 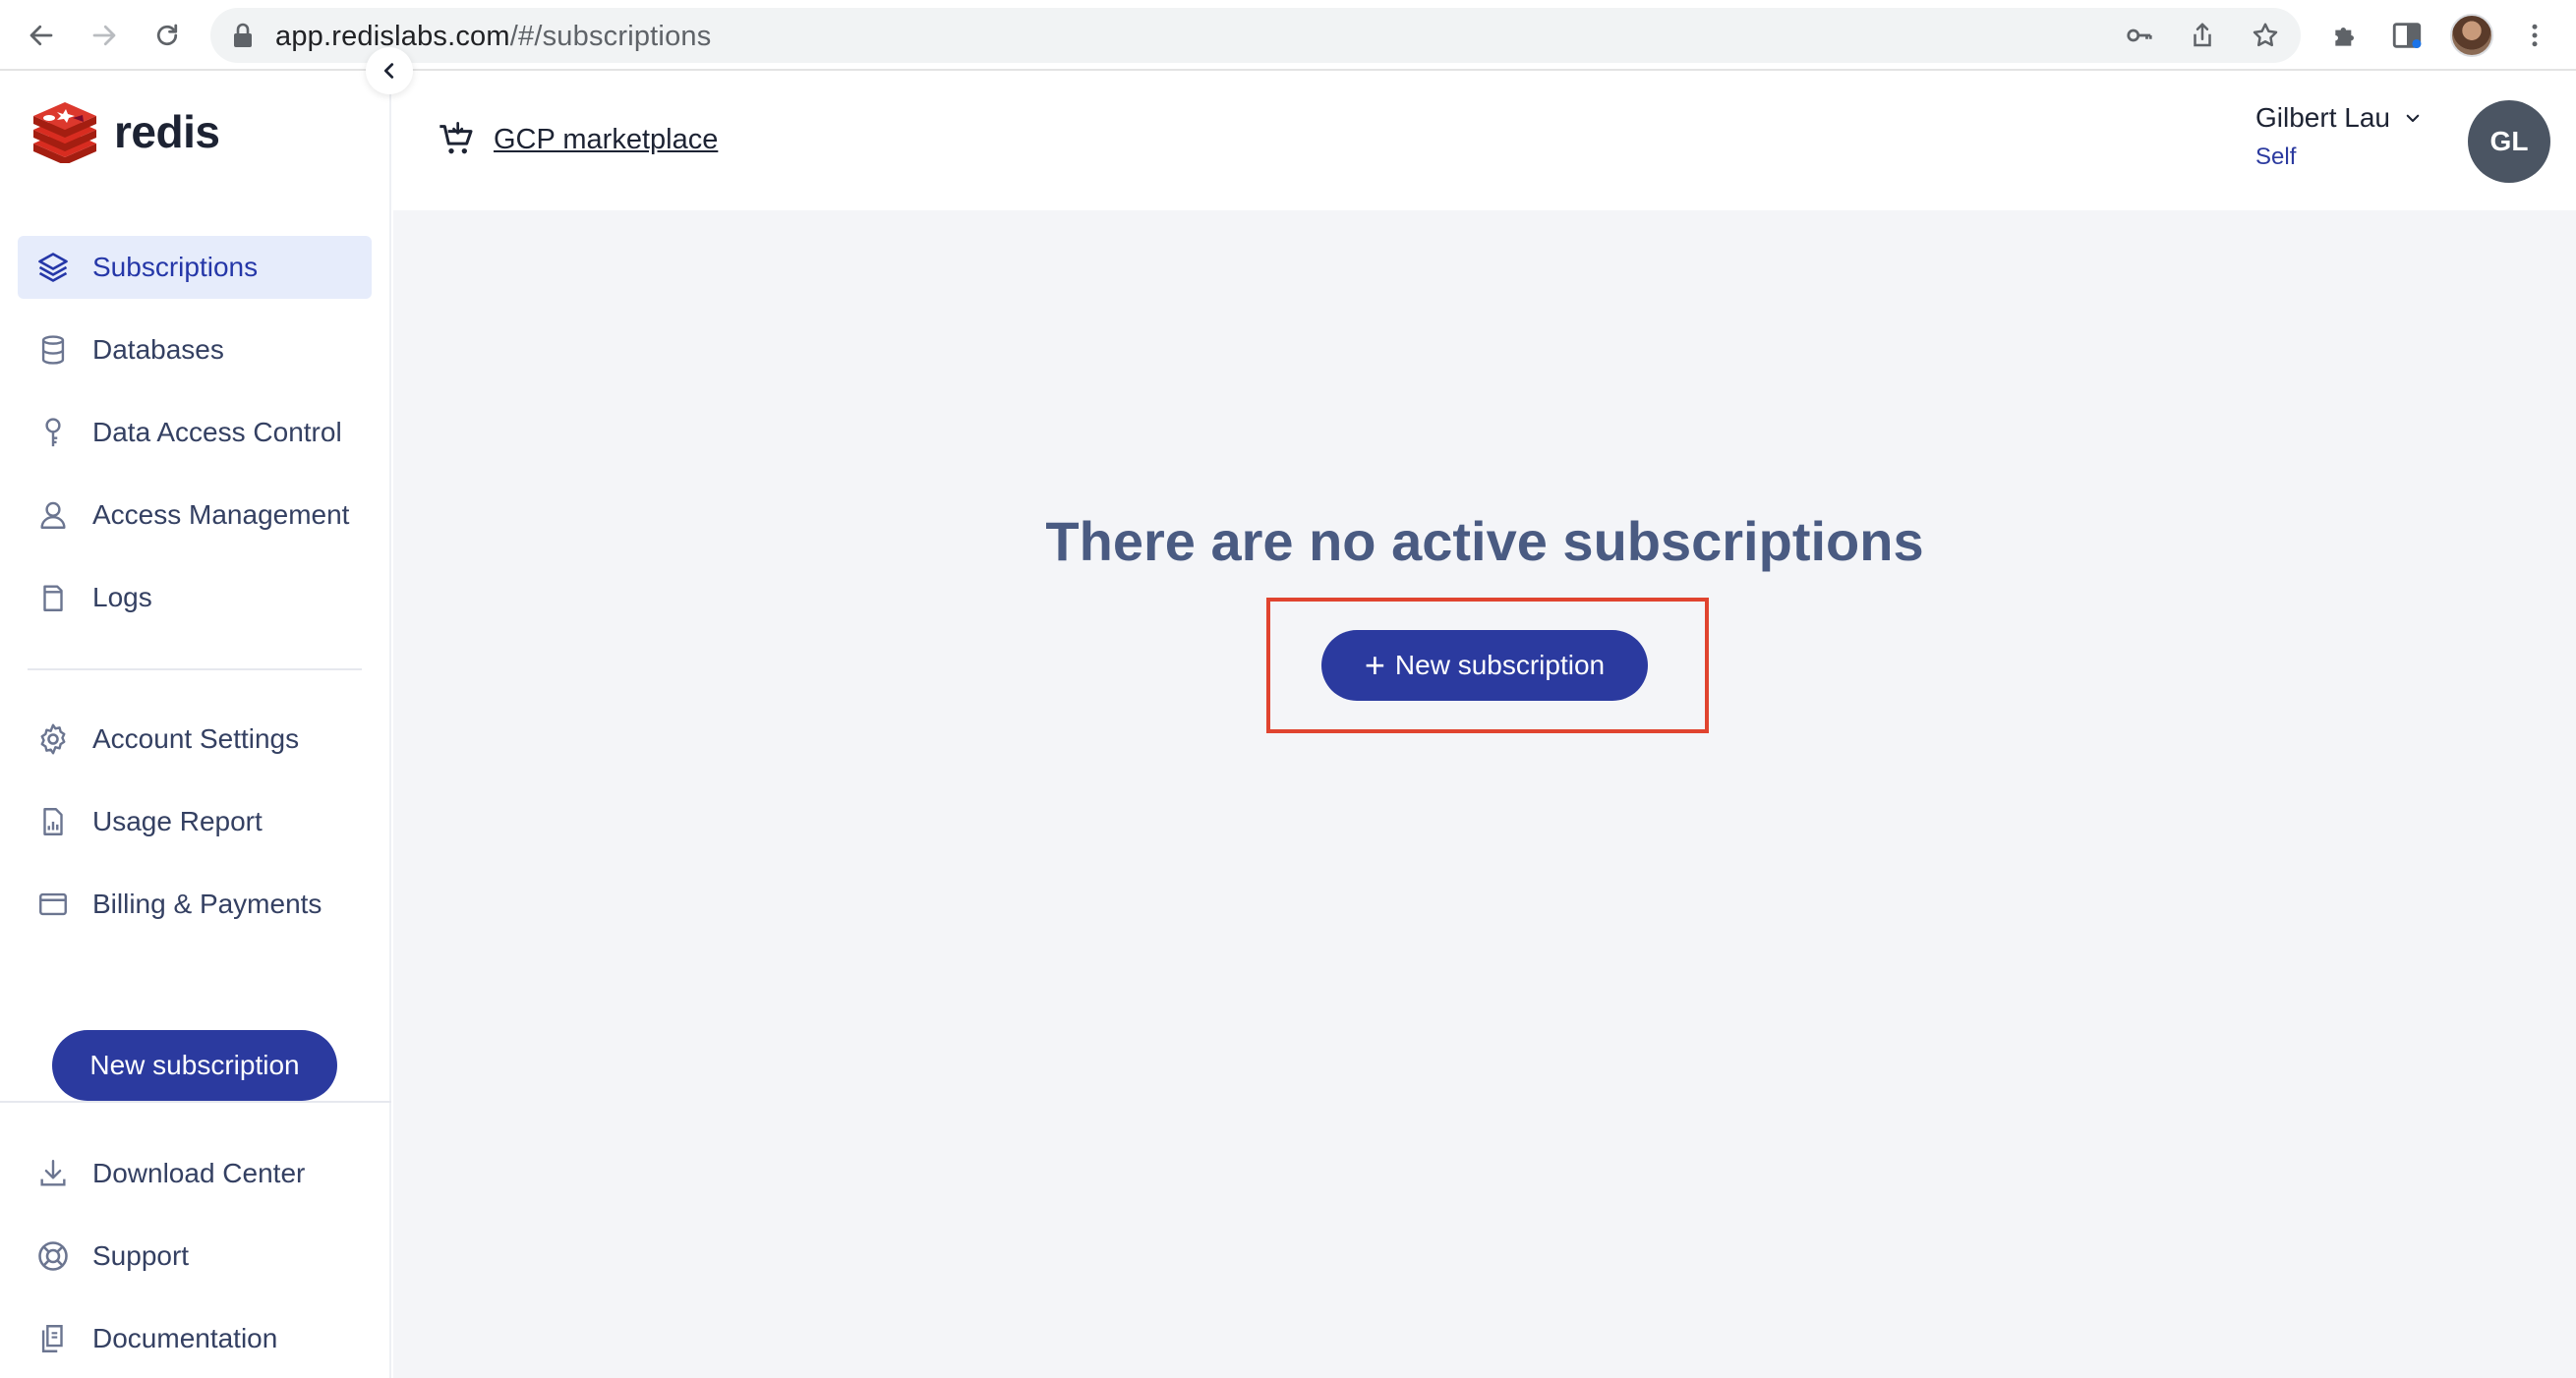 I want to click on logo-text: redis, so click(x=167, y=131).